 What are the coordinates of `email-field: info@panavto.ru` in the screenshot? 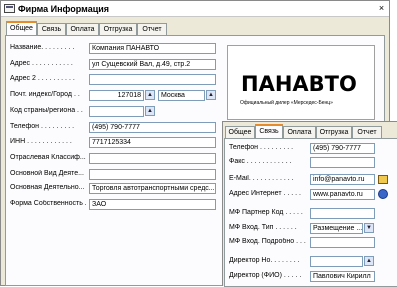 It's located at (342, 179).